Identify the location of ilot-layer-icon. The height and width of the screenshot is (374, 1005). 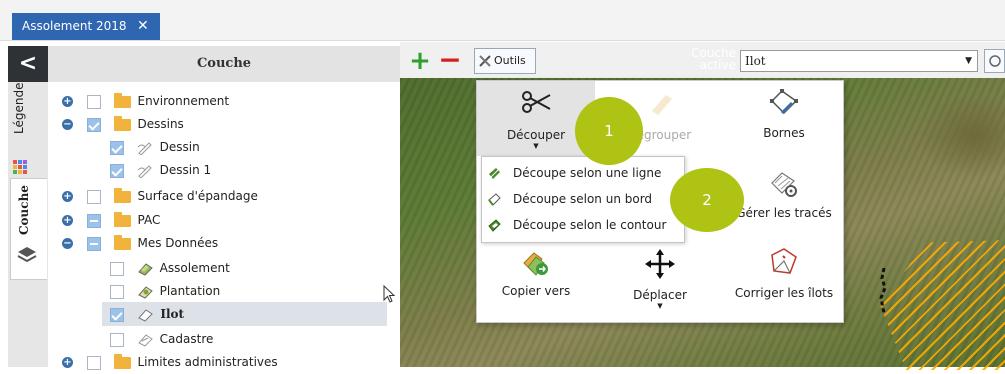
(145, 315).